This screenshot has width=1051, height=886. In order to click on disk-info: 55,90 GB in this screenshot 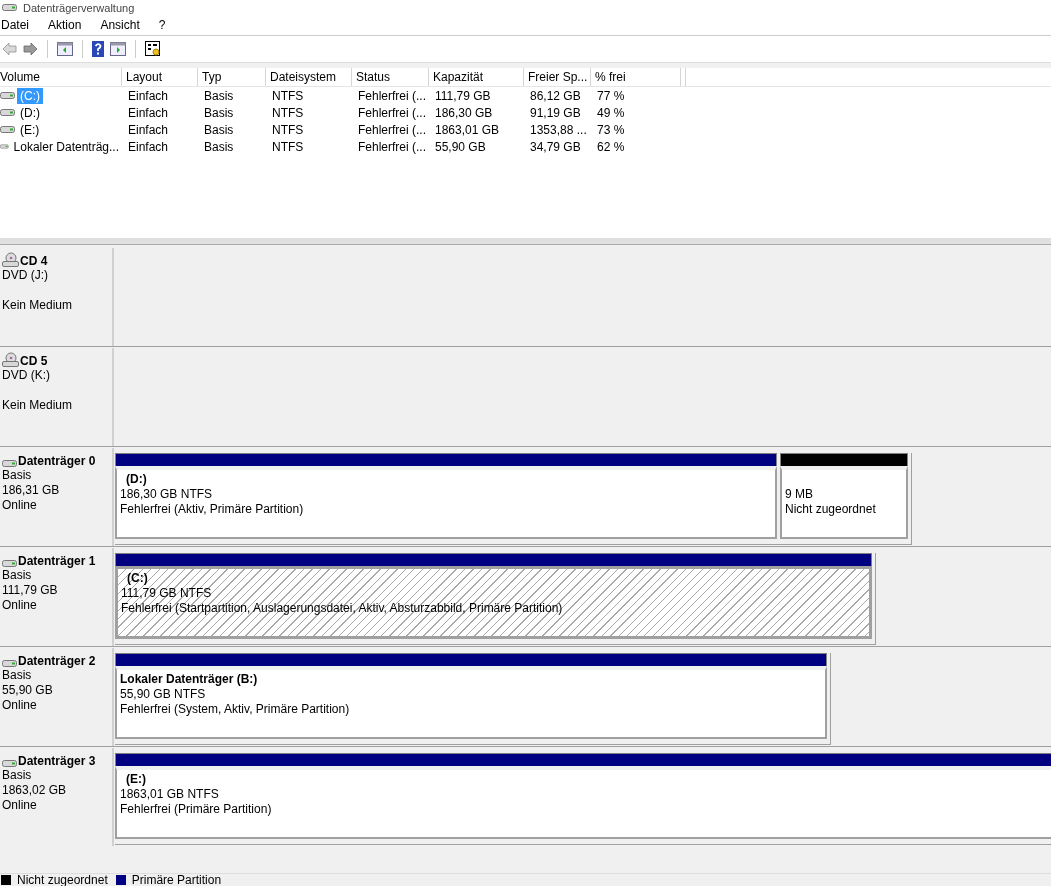, I will do `click(28, 690)`.